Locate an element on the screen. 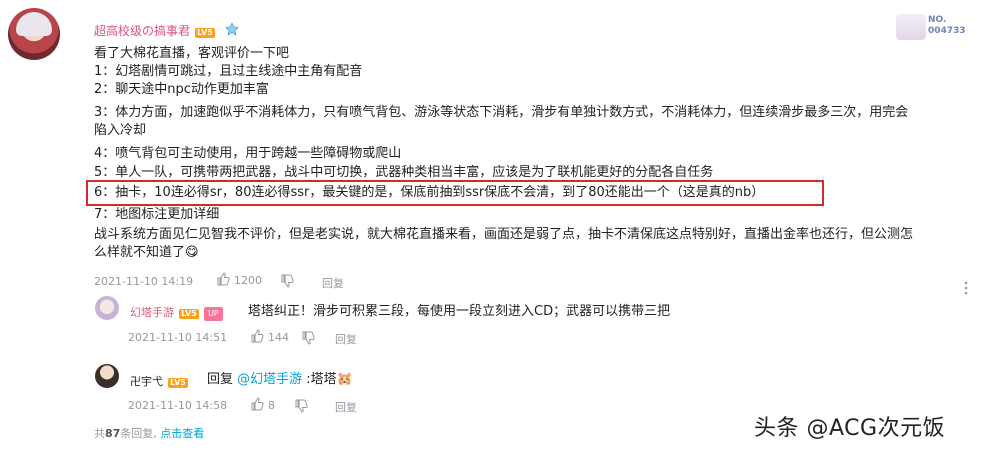  fan-badge-avatar is located at coordinates (911, 27).